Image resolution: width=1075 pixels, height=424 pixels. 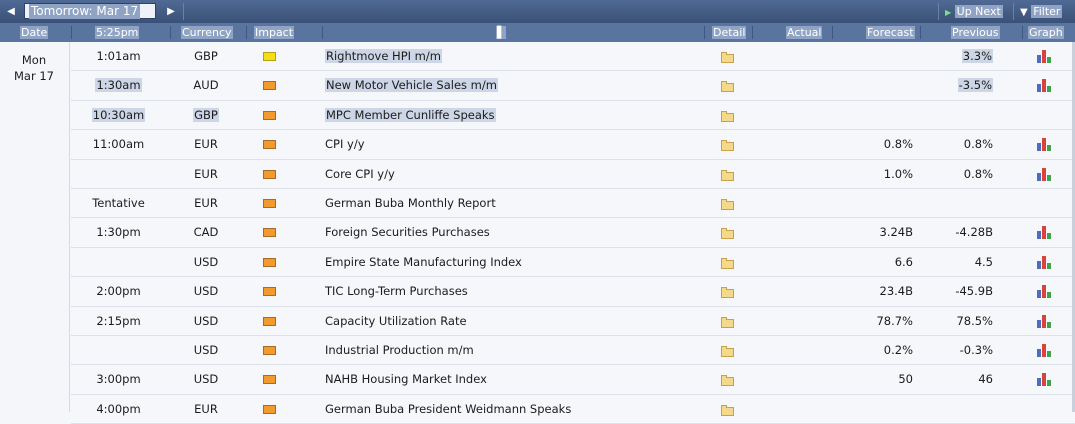 I want to click on event-title: Core CPI y/y, so click(x=360, y=174).